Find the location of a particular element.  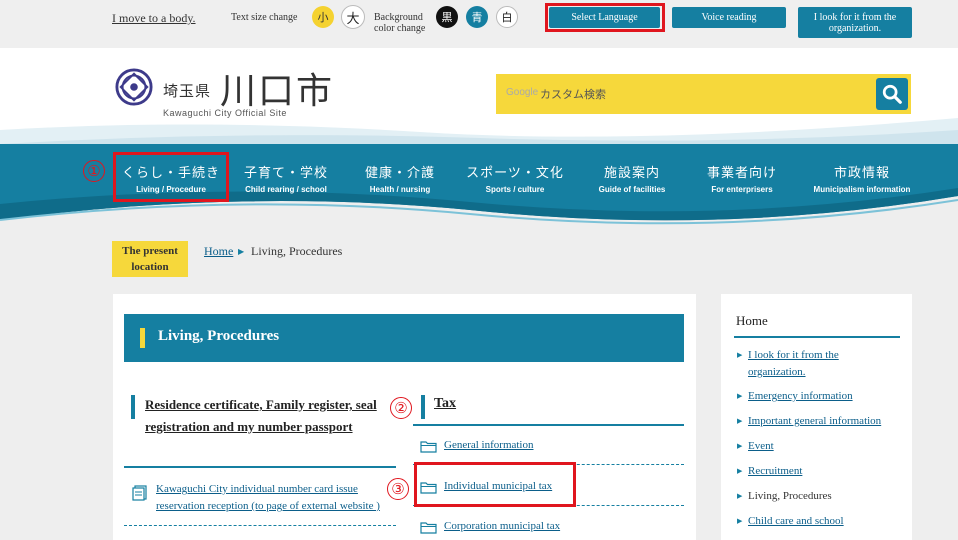

side-item-label: I look for it from the organization. is located at coordinates (793, 363).